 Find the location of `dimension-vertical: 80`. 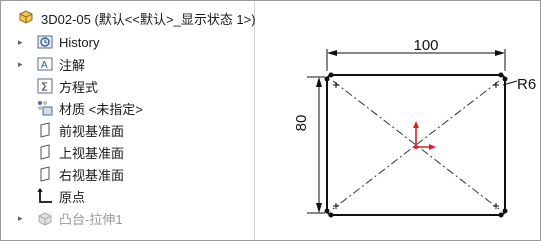

dimension-vertical: 80 is located at coordinates (301, 123).